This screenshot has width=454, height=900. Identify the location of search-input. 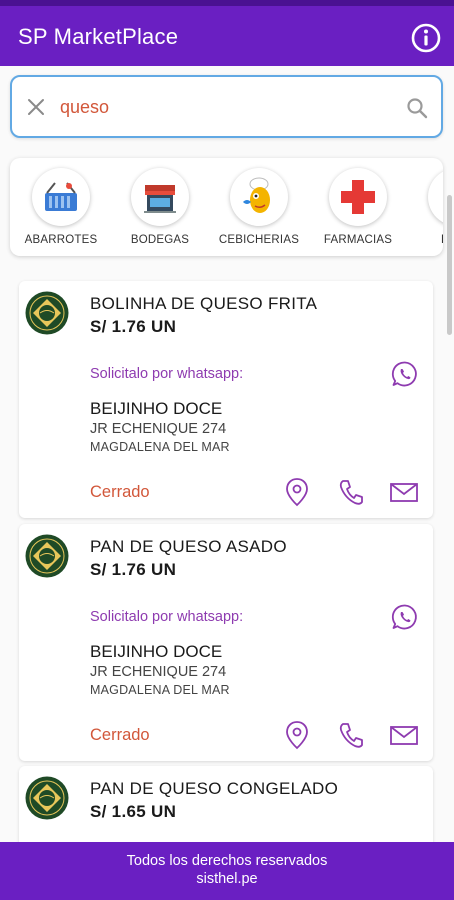
(225, 107).